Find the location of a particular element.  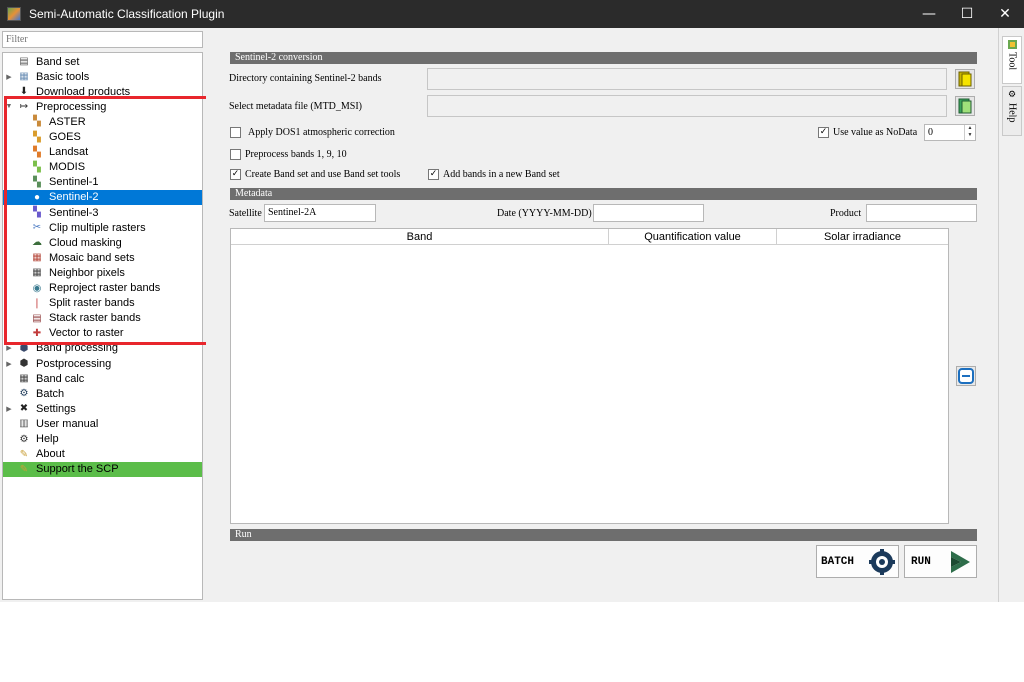

tree-item-label: User manual is located at coordinates (67, 423).